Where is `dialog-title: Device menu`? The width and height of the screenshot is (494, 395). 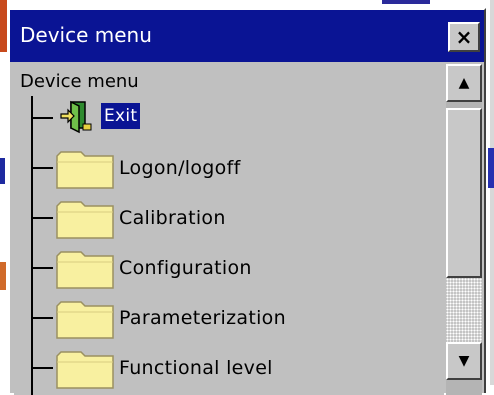
dialog-title: Device menu is located at coordinates (86, 35).